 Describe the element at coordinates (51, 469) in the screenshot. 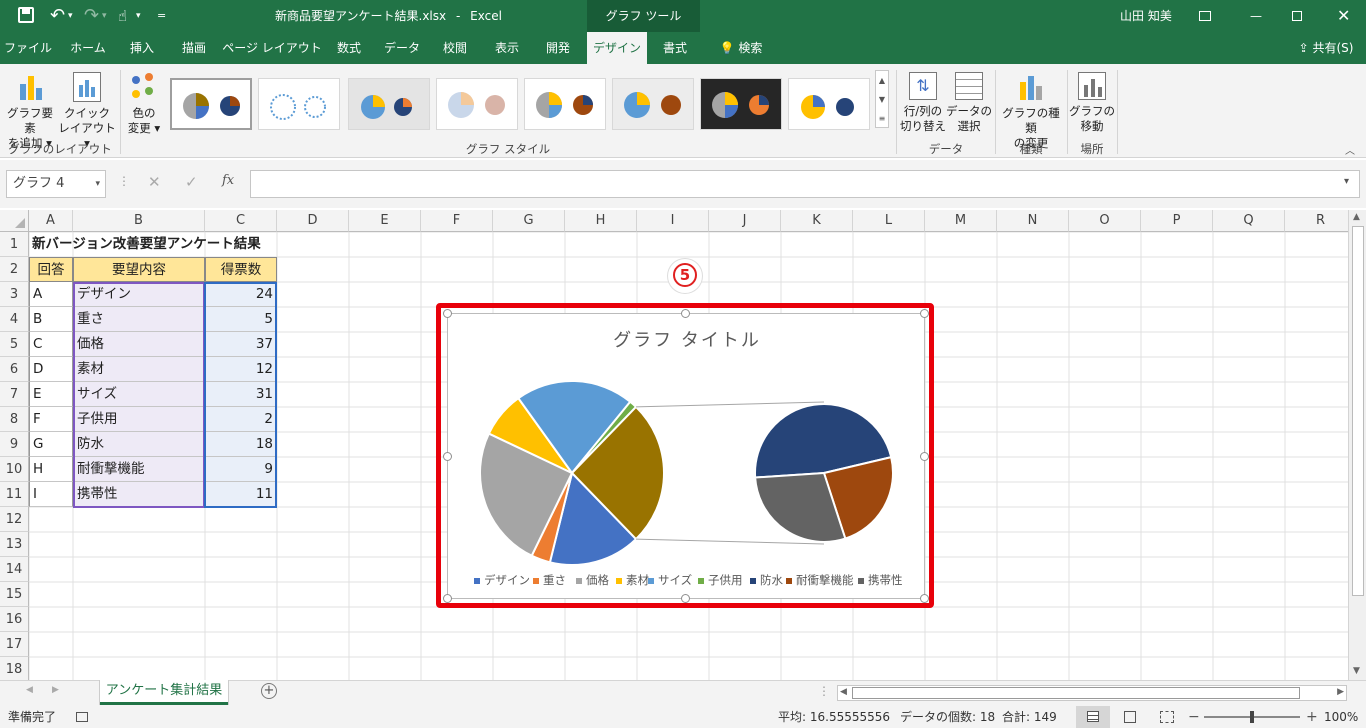

I see `answer-cell: H` at that location.